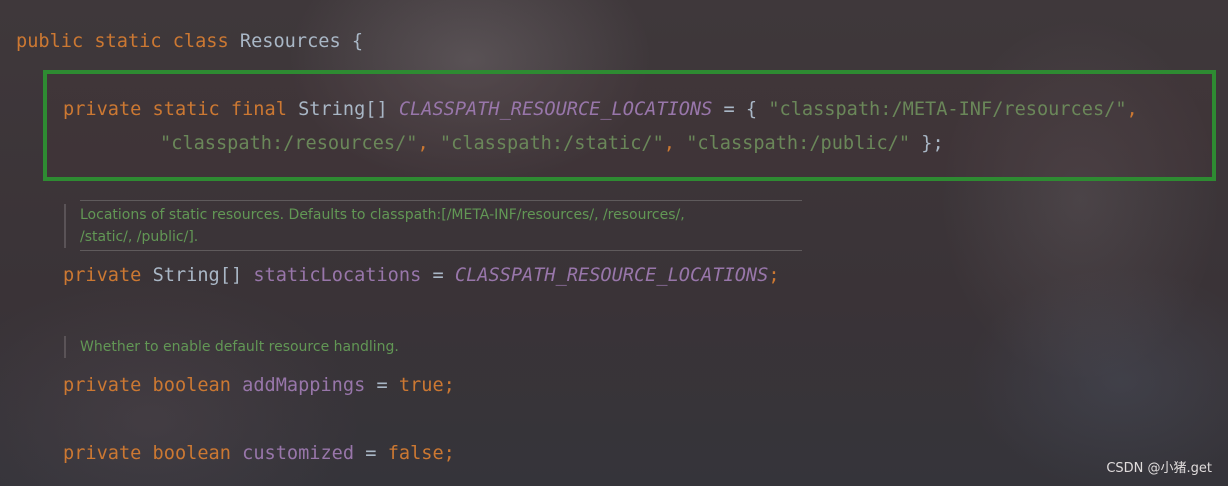 The width and height of the screenshot is (1228, 486). Describe the element at coordinates (382, 385) in the screenshot. I see `field3-operator: =` at that location.